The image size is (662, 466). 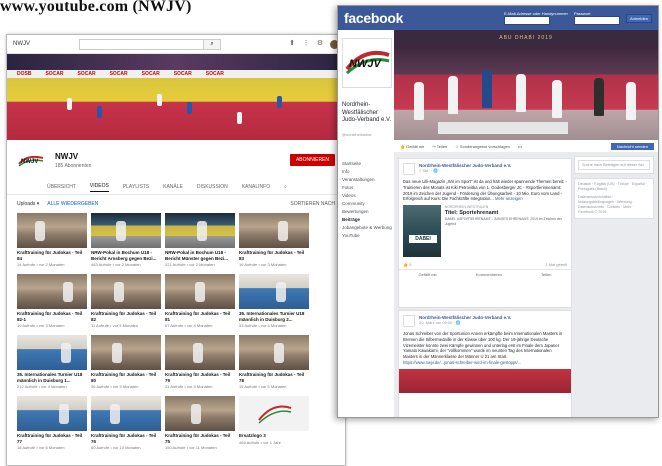 What do you see at coordinates (274, 436) in the screenshot?
I see `video-title: Ersatzlogo 3` at bounding box center [274, 436].